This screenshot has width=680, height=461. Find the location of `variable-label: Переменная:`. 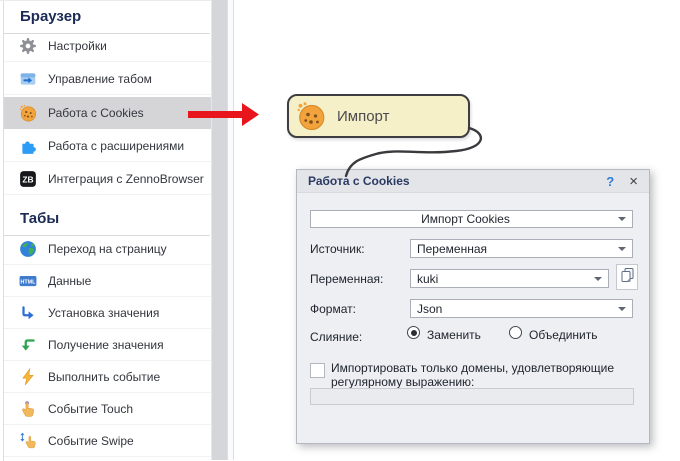

variable-label: Переменная: is located at coordinates (347, 279).